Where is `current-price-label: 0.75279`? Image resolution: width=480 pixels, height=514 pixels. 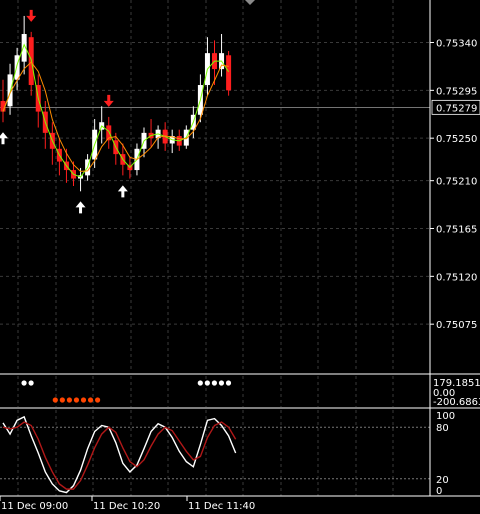 current-price-label: 0.75279 is located at coordinates (456, 108).